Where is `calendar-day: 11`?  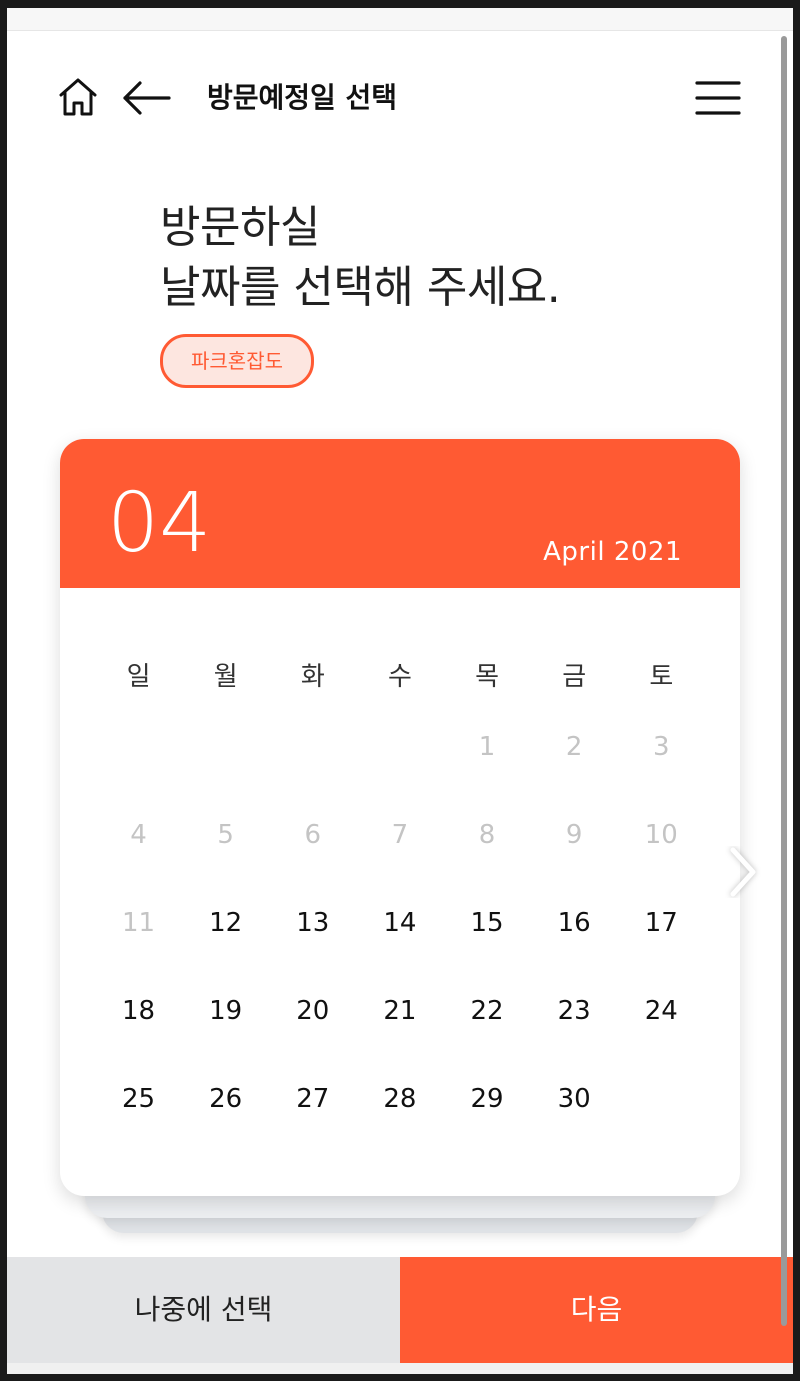 calendar-day: 11 is located at coordinates (139, 923).